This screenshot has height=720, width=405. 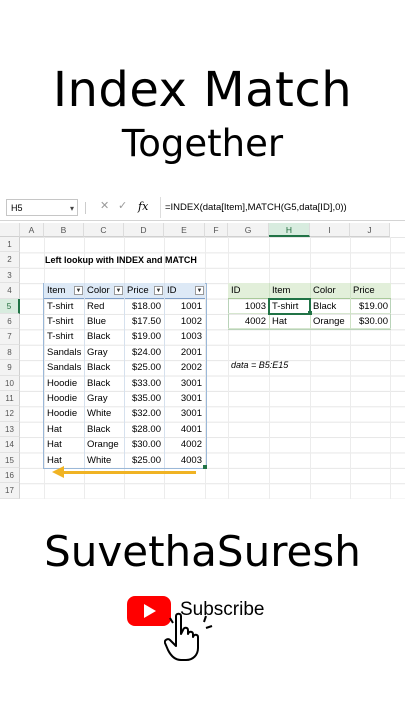 I want to click on row-header-9: 9, so click(x=10, y=368).